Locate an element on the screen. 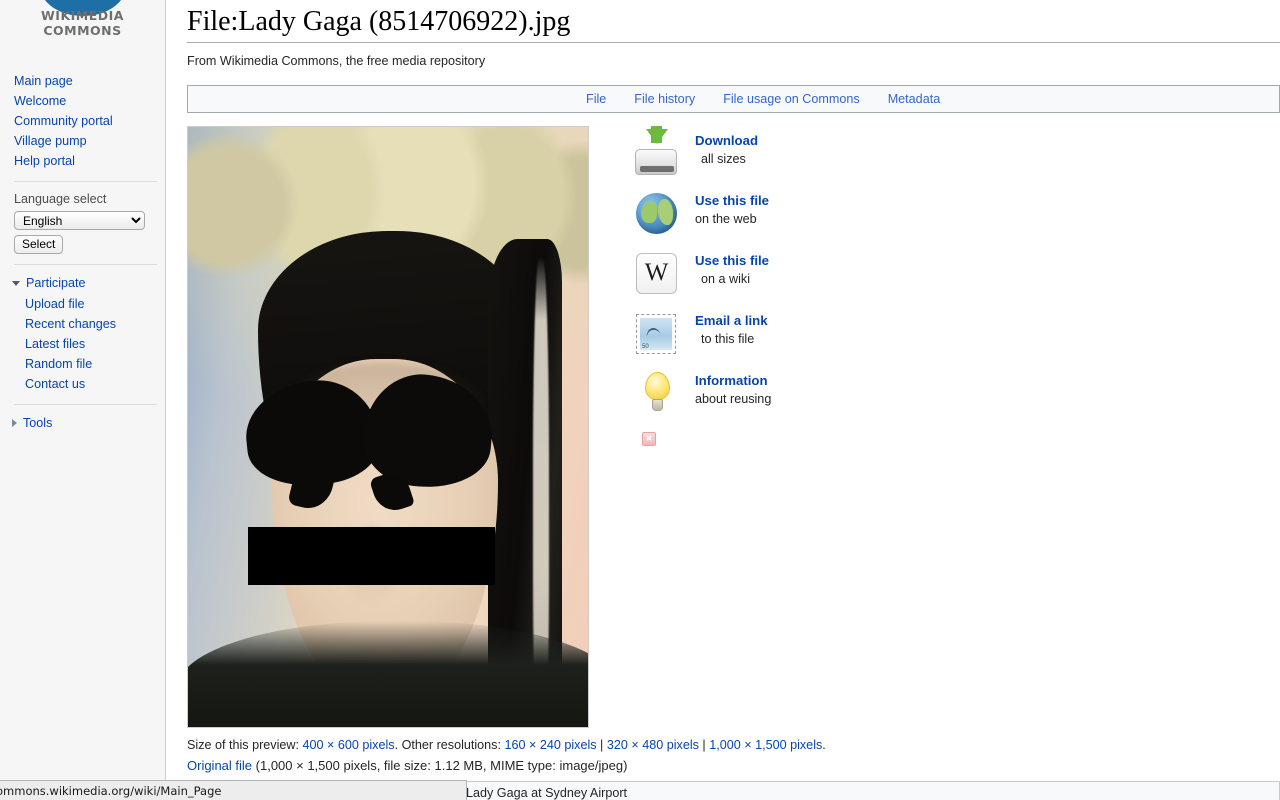 This screenshot has width=1280, height=800. broken-image-placeholder is located at coordinates (702, 440).